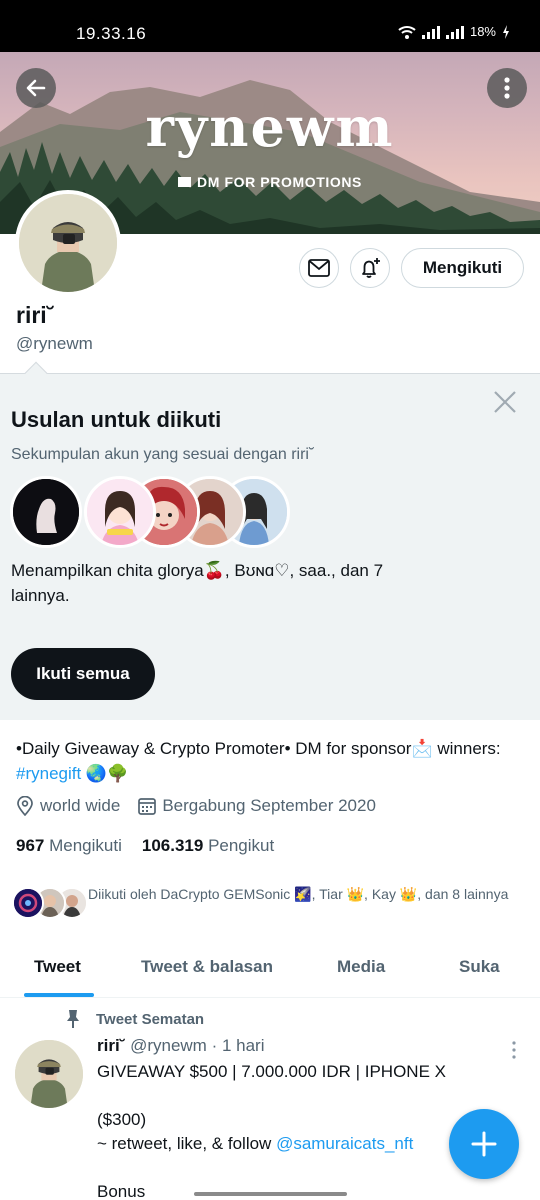 The height and width of the screenshot is (1200, 540). Describe the element at coordinates (505, 402) in the screenshot. I see `close-icon` at that location.